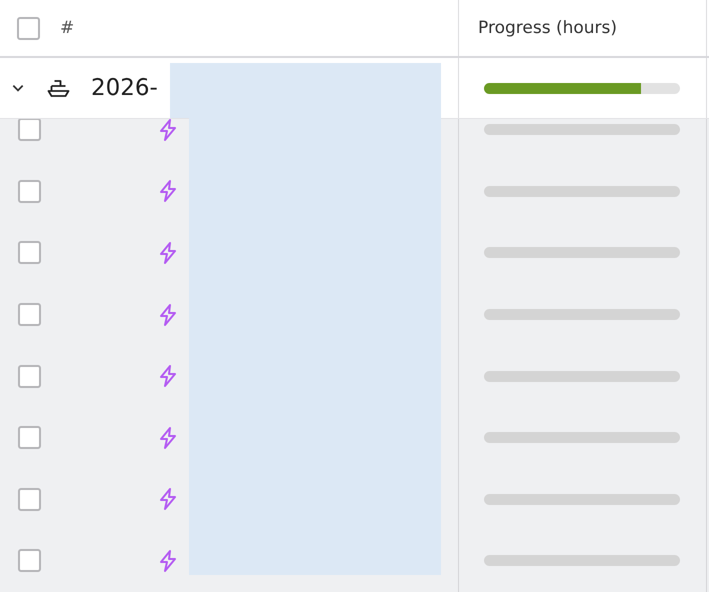 The height and width of the screenshot is (592, 709). Describe the element at coordinates (58, 88) in the screenshot. I see `ship-icon` at that location.